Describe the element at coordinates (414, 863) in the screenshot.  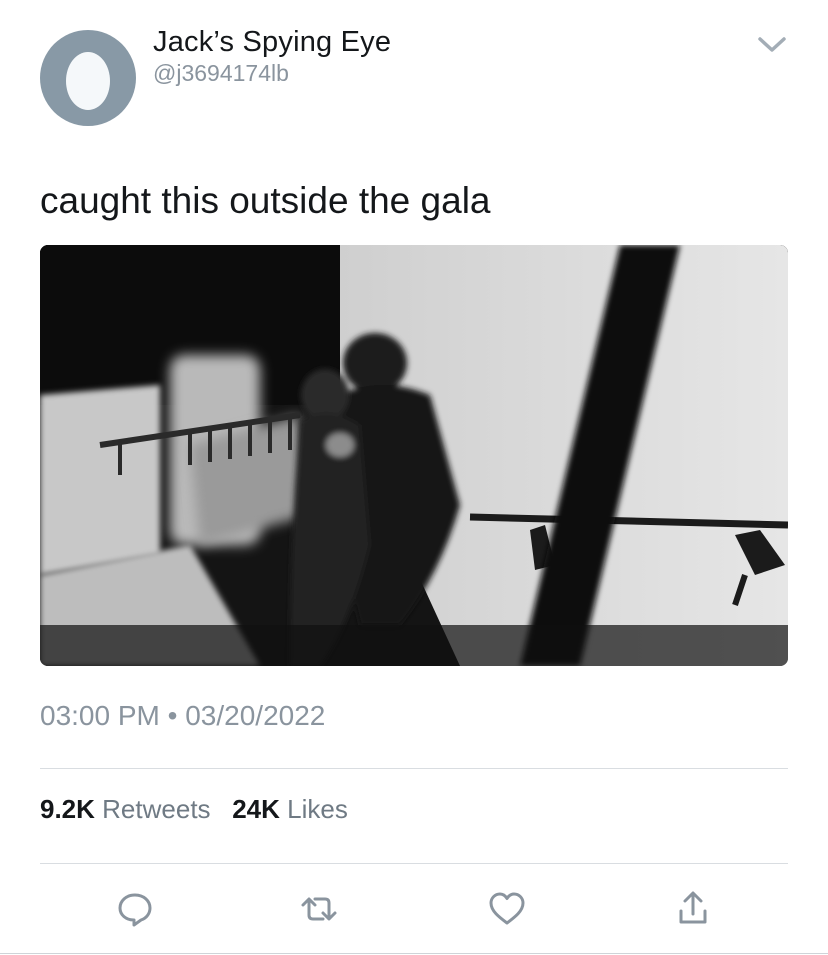
I see `divider-bottom` at that location.